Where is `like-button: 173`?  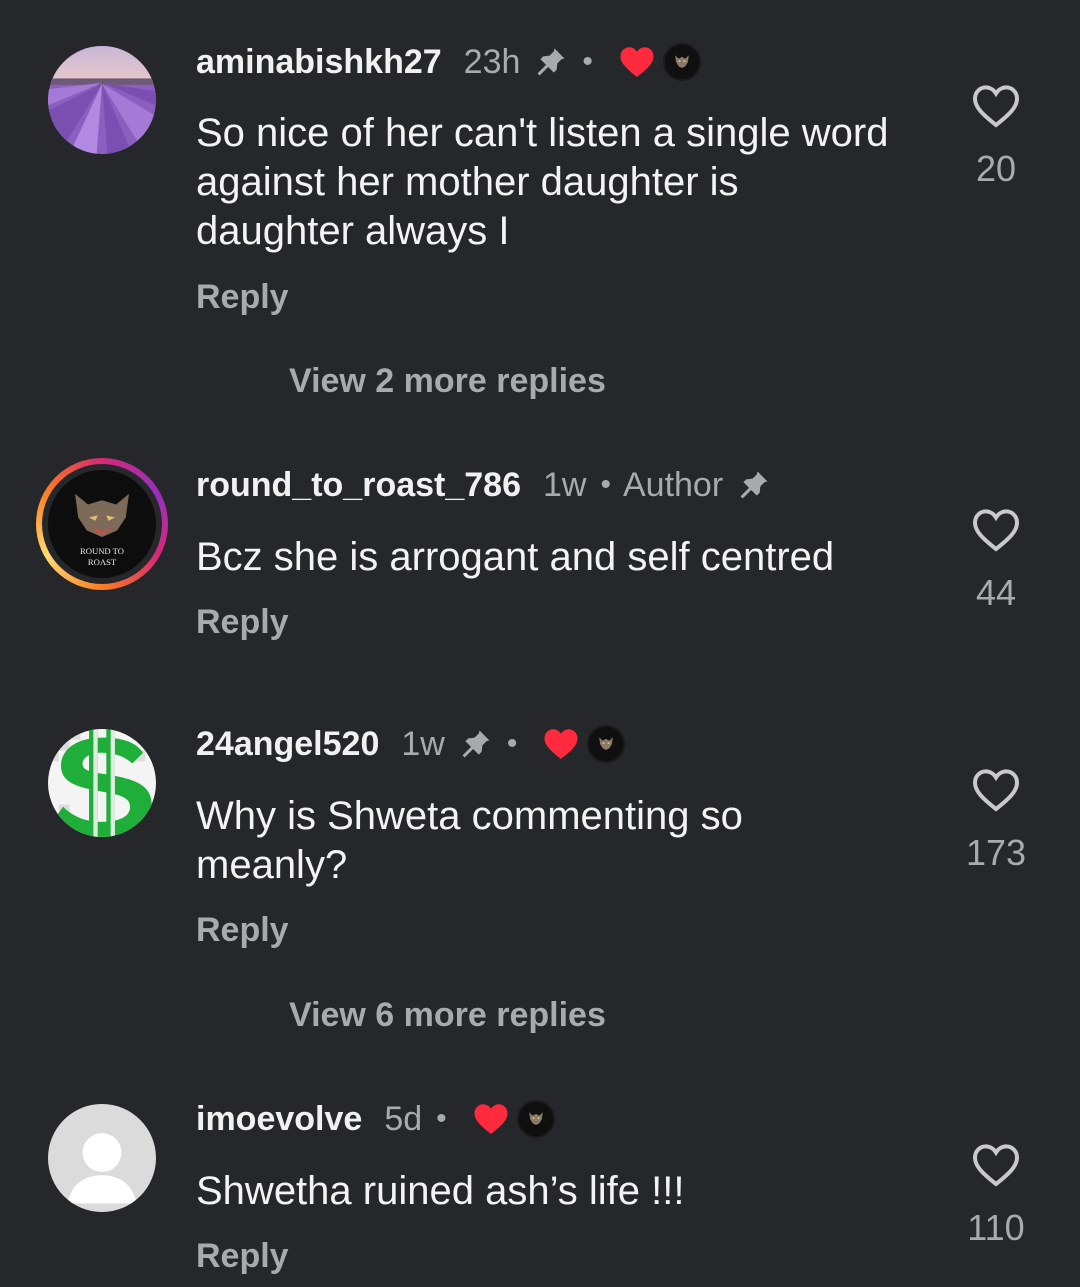 like-button: 173 is located at coordinates (996, 821).